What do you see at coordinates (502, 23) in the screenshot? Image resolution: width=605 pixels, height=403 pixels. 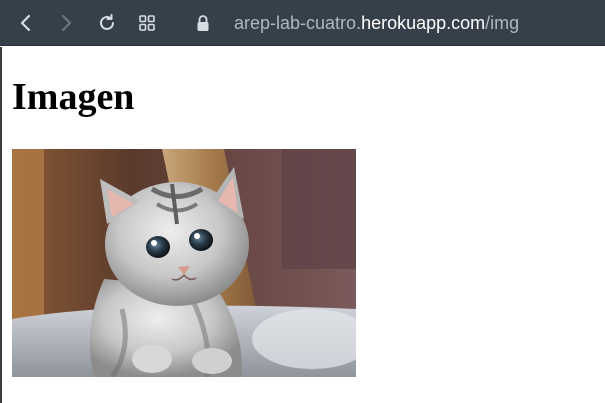 I see `url-path: /img` at bounding box center [502, 23].